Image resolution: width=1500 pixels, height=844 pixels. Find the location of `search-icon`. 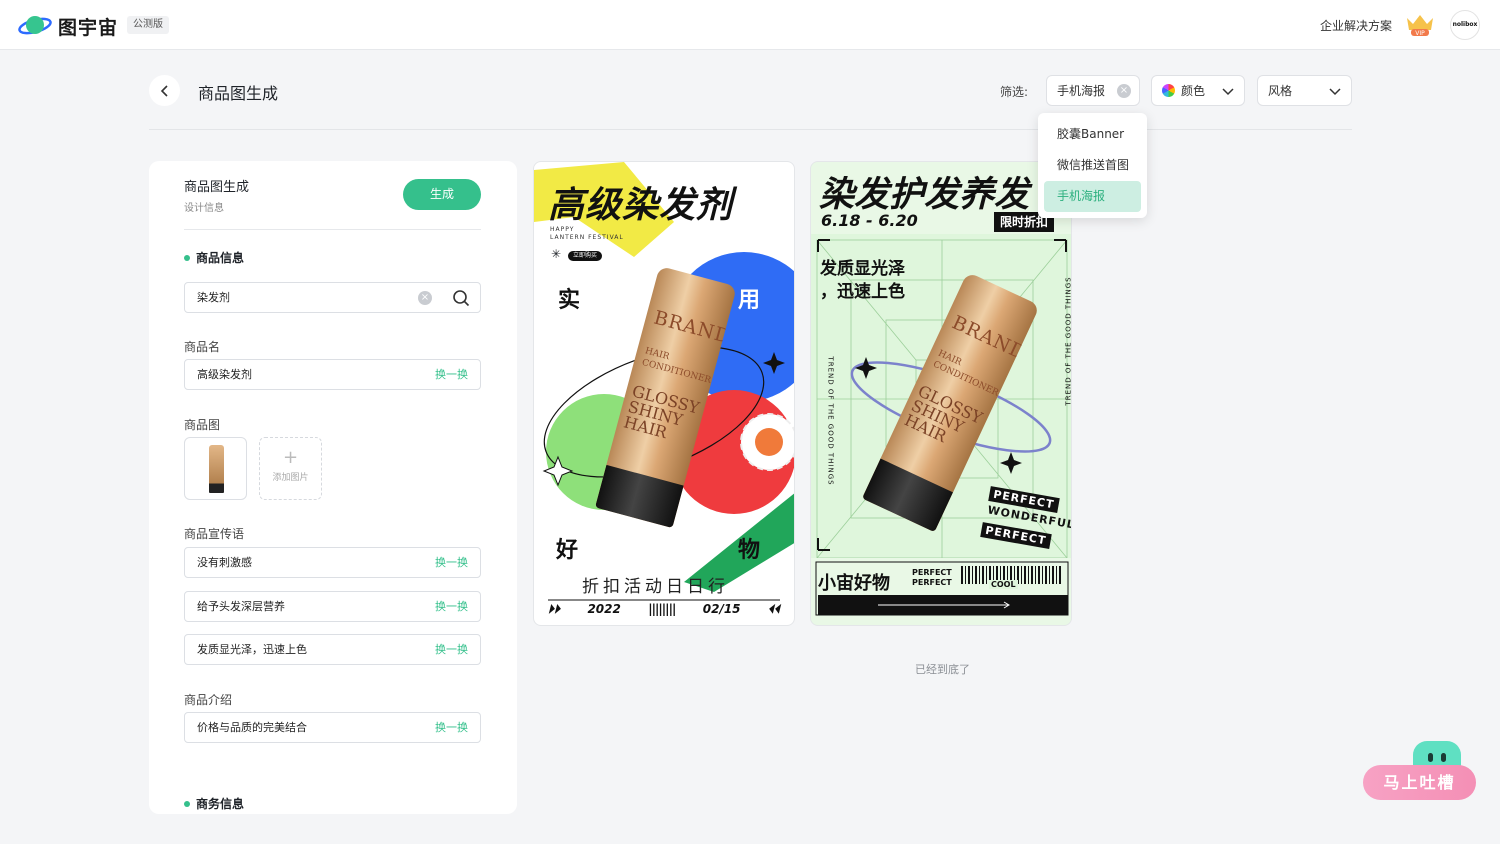

search-icon is located at coordinates (461, 298).